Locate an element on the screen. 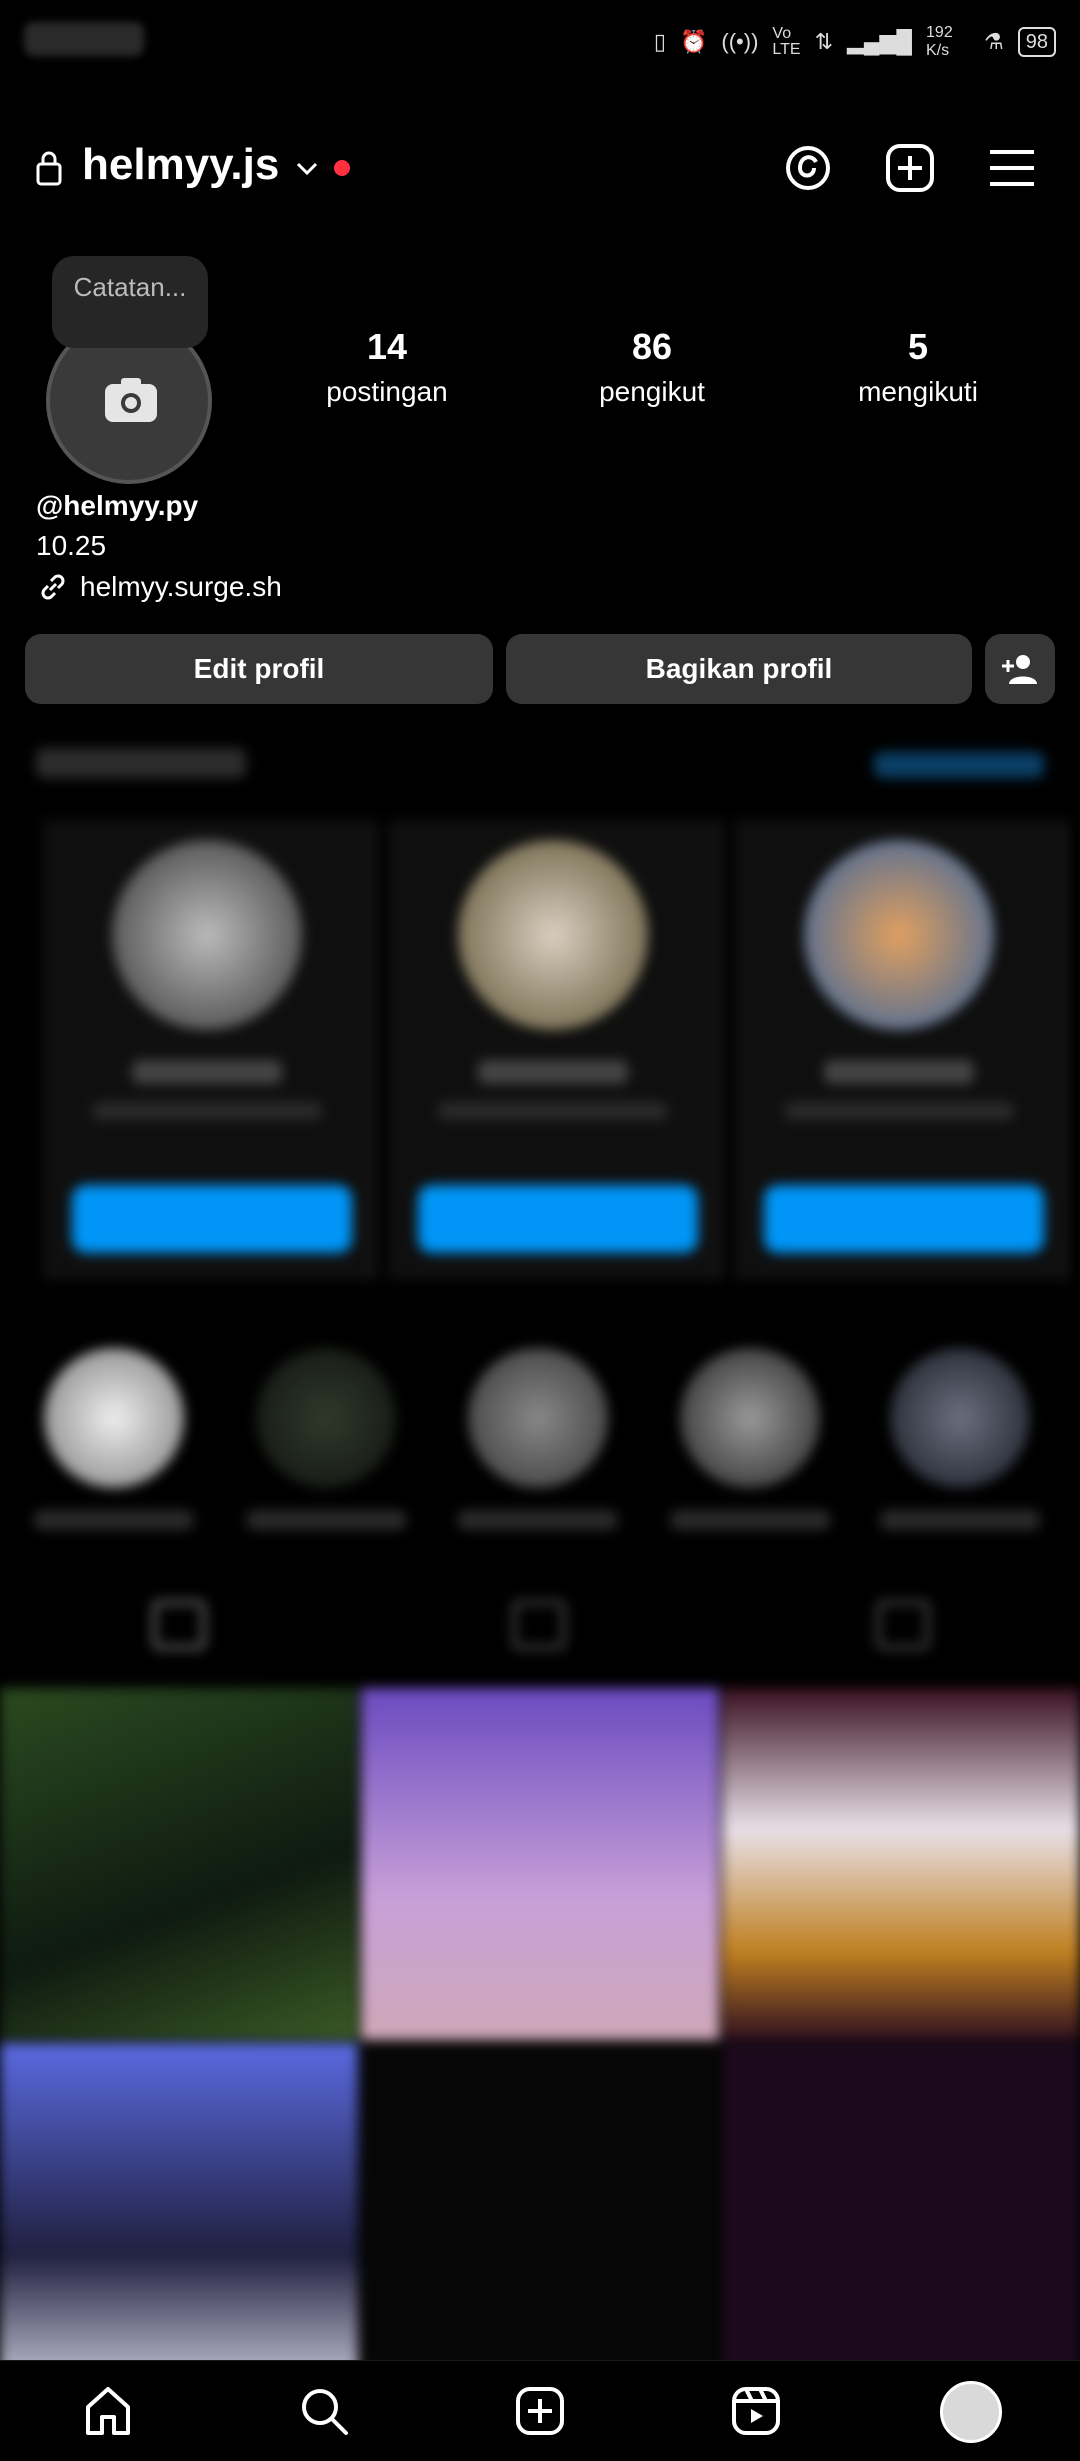  flask-icon: ⚗ is located at coordinates (994, 41).